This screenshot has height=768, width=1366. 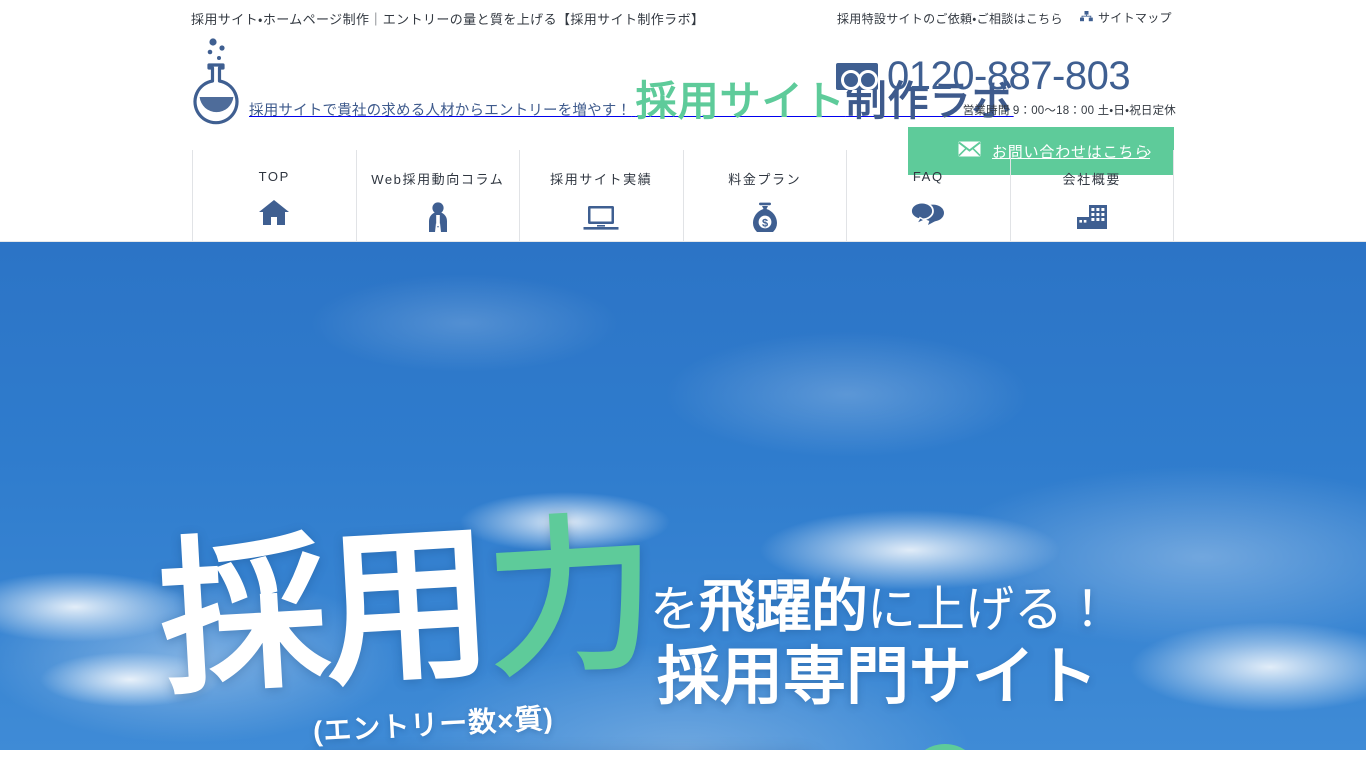 What do you see at coordinates (928, 213) in the screenshot?
I see `speech-bubbles-icon` at bounding box center [928, 213].